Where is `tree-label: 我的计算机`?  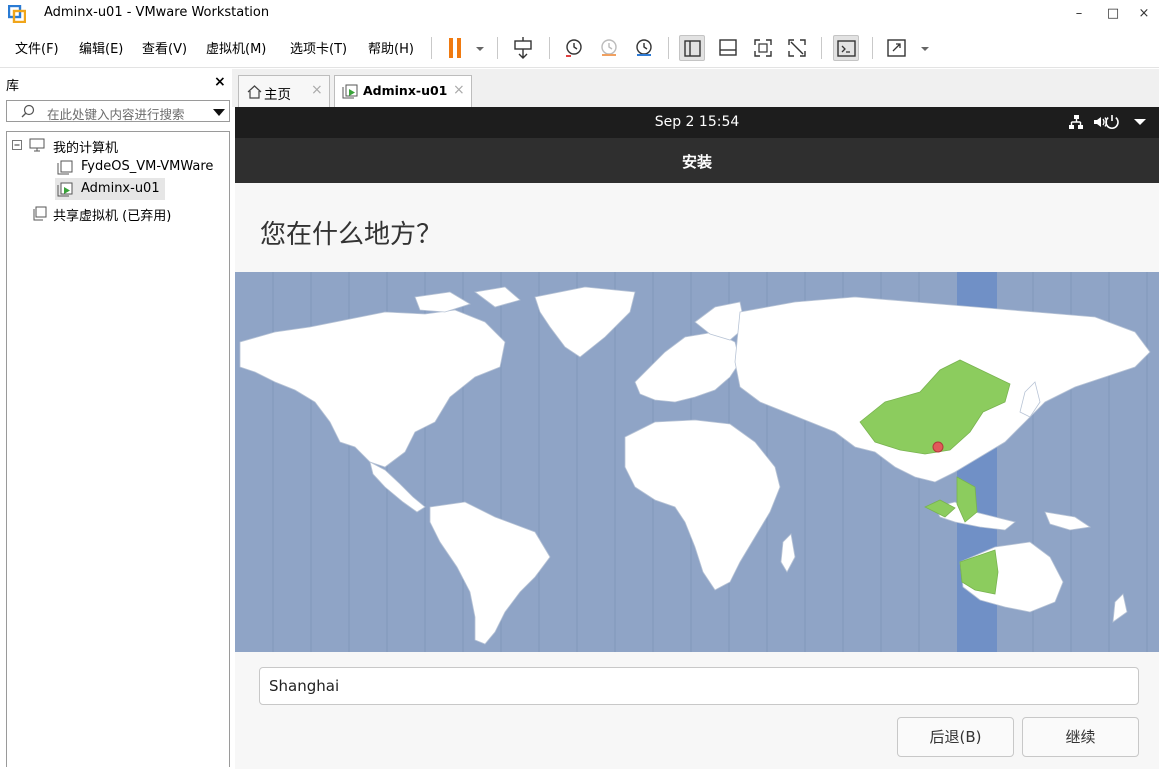 tree-label: 我的计算机 is located at coordinates (86, 148).